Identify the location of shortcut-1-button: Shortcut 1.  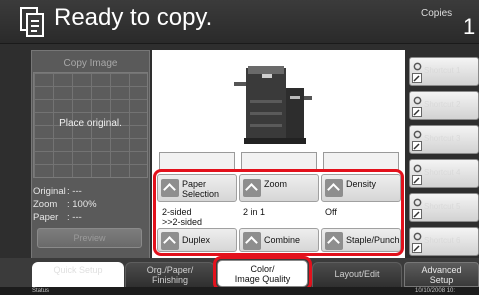
(444, 71).